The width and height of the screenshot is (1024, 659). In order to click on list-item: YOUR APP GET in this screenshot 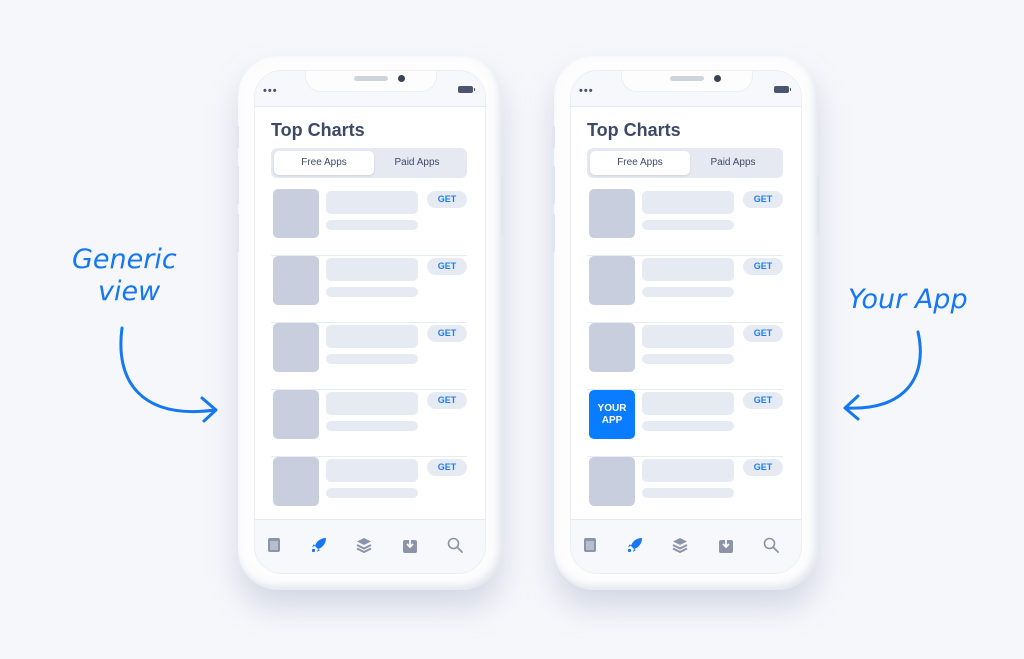, I will do `click(685, 423)`.